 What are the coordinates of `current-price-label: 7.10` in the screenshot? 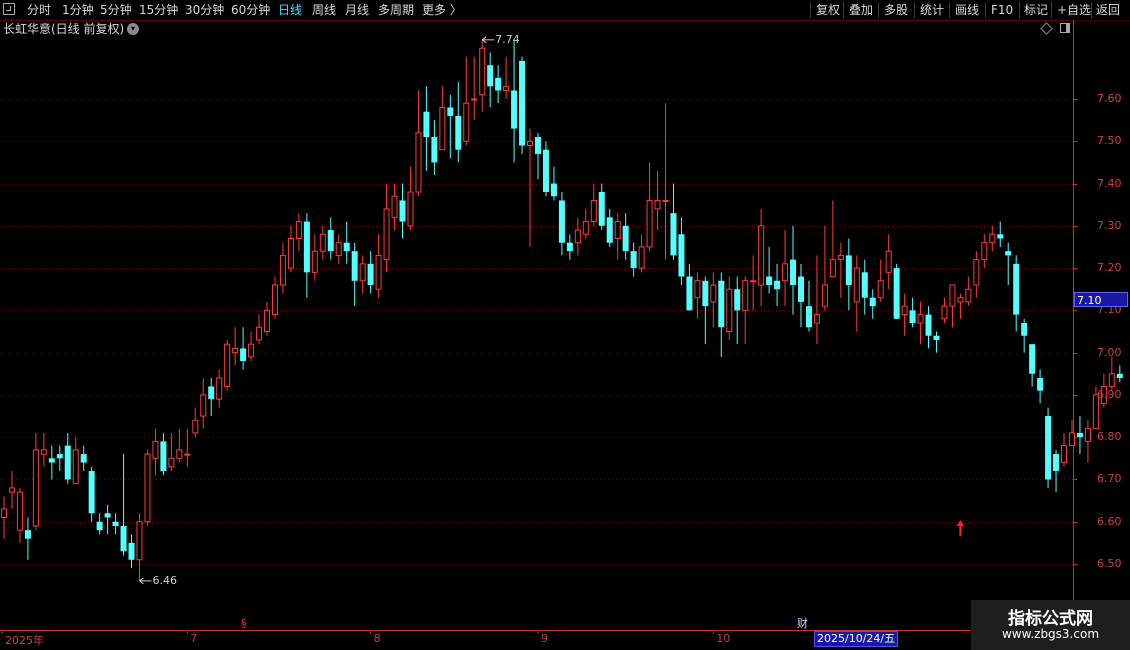 It's located at (1101, 299).